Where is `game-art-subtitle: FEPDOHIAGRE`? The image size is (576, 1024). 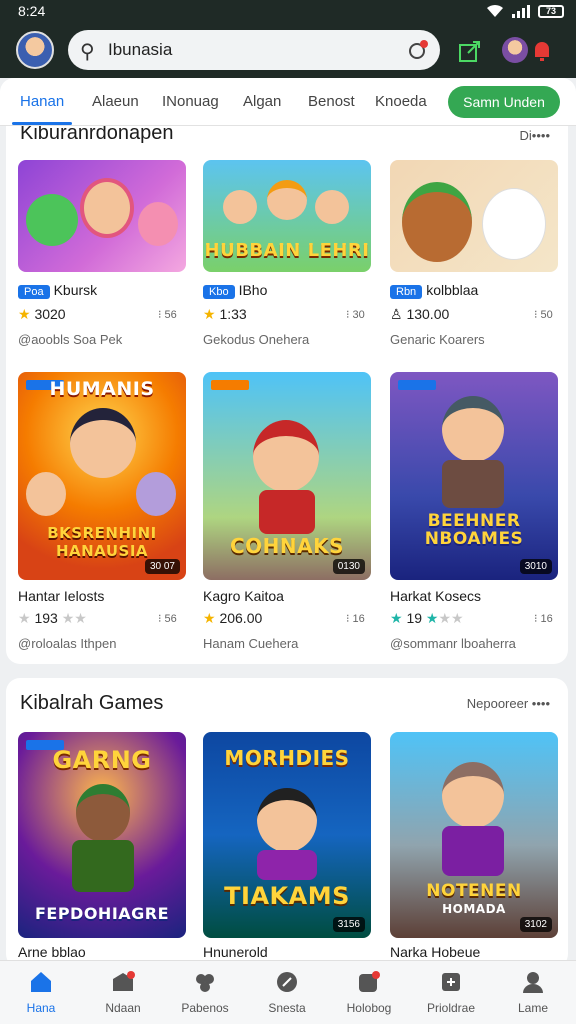 game-art-subtitle: FEPDOHIAGRE is located at coordinates (102, 913).